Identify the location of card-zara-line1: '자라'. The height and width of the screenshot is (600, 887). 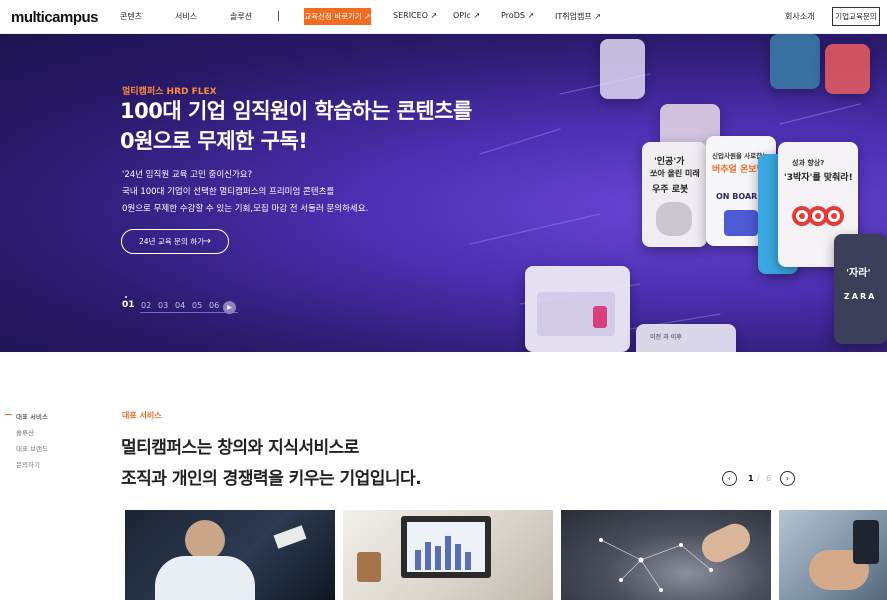
(858, 273).